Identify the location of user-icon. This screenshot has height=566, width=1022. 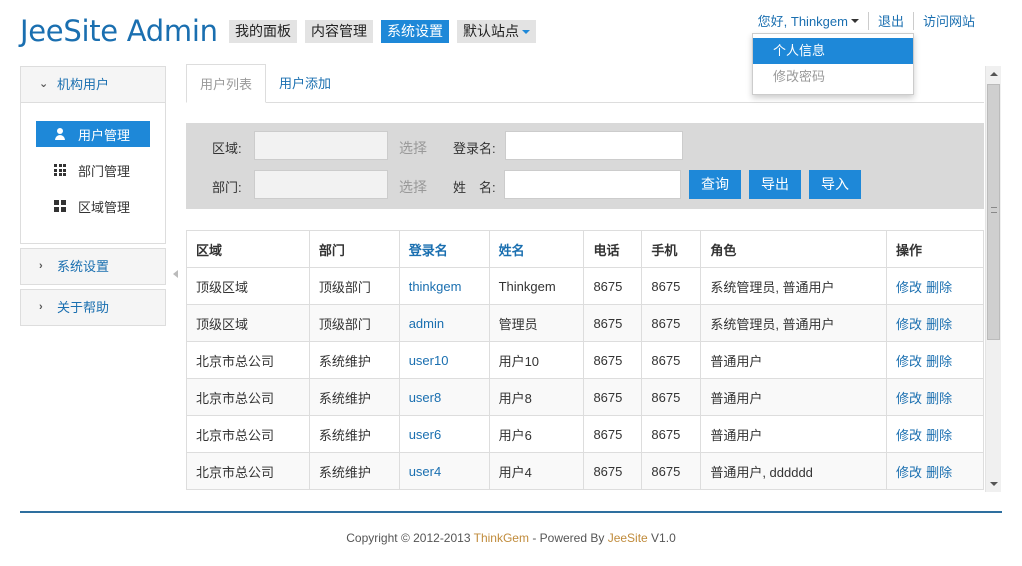
(60, 134).